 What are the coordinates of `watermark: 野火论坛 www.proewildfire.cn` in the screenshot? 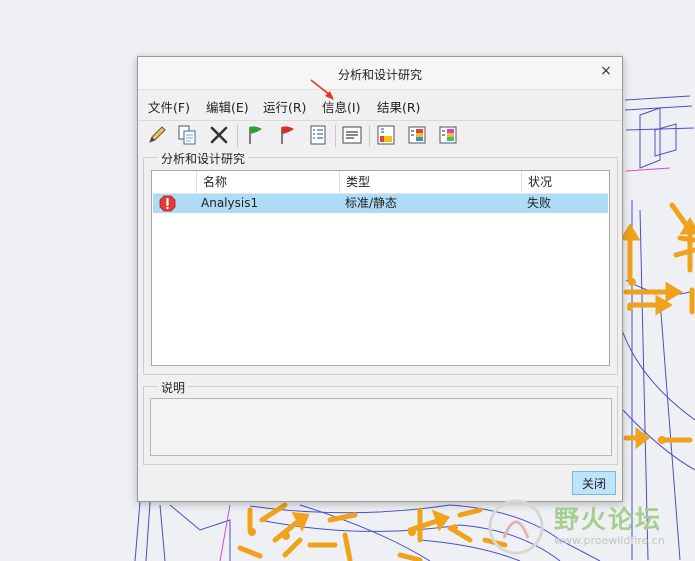 It's located at (586, 527).